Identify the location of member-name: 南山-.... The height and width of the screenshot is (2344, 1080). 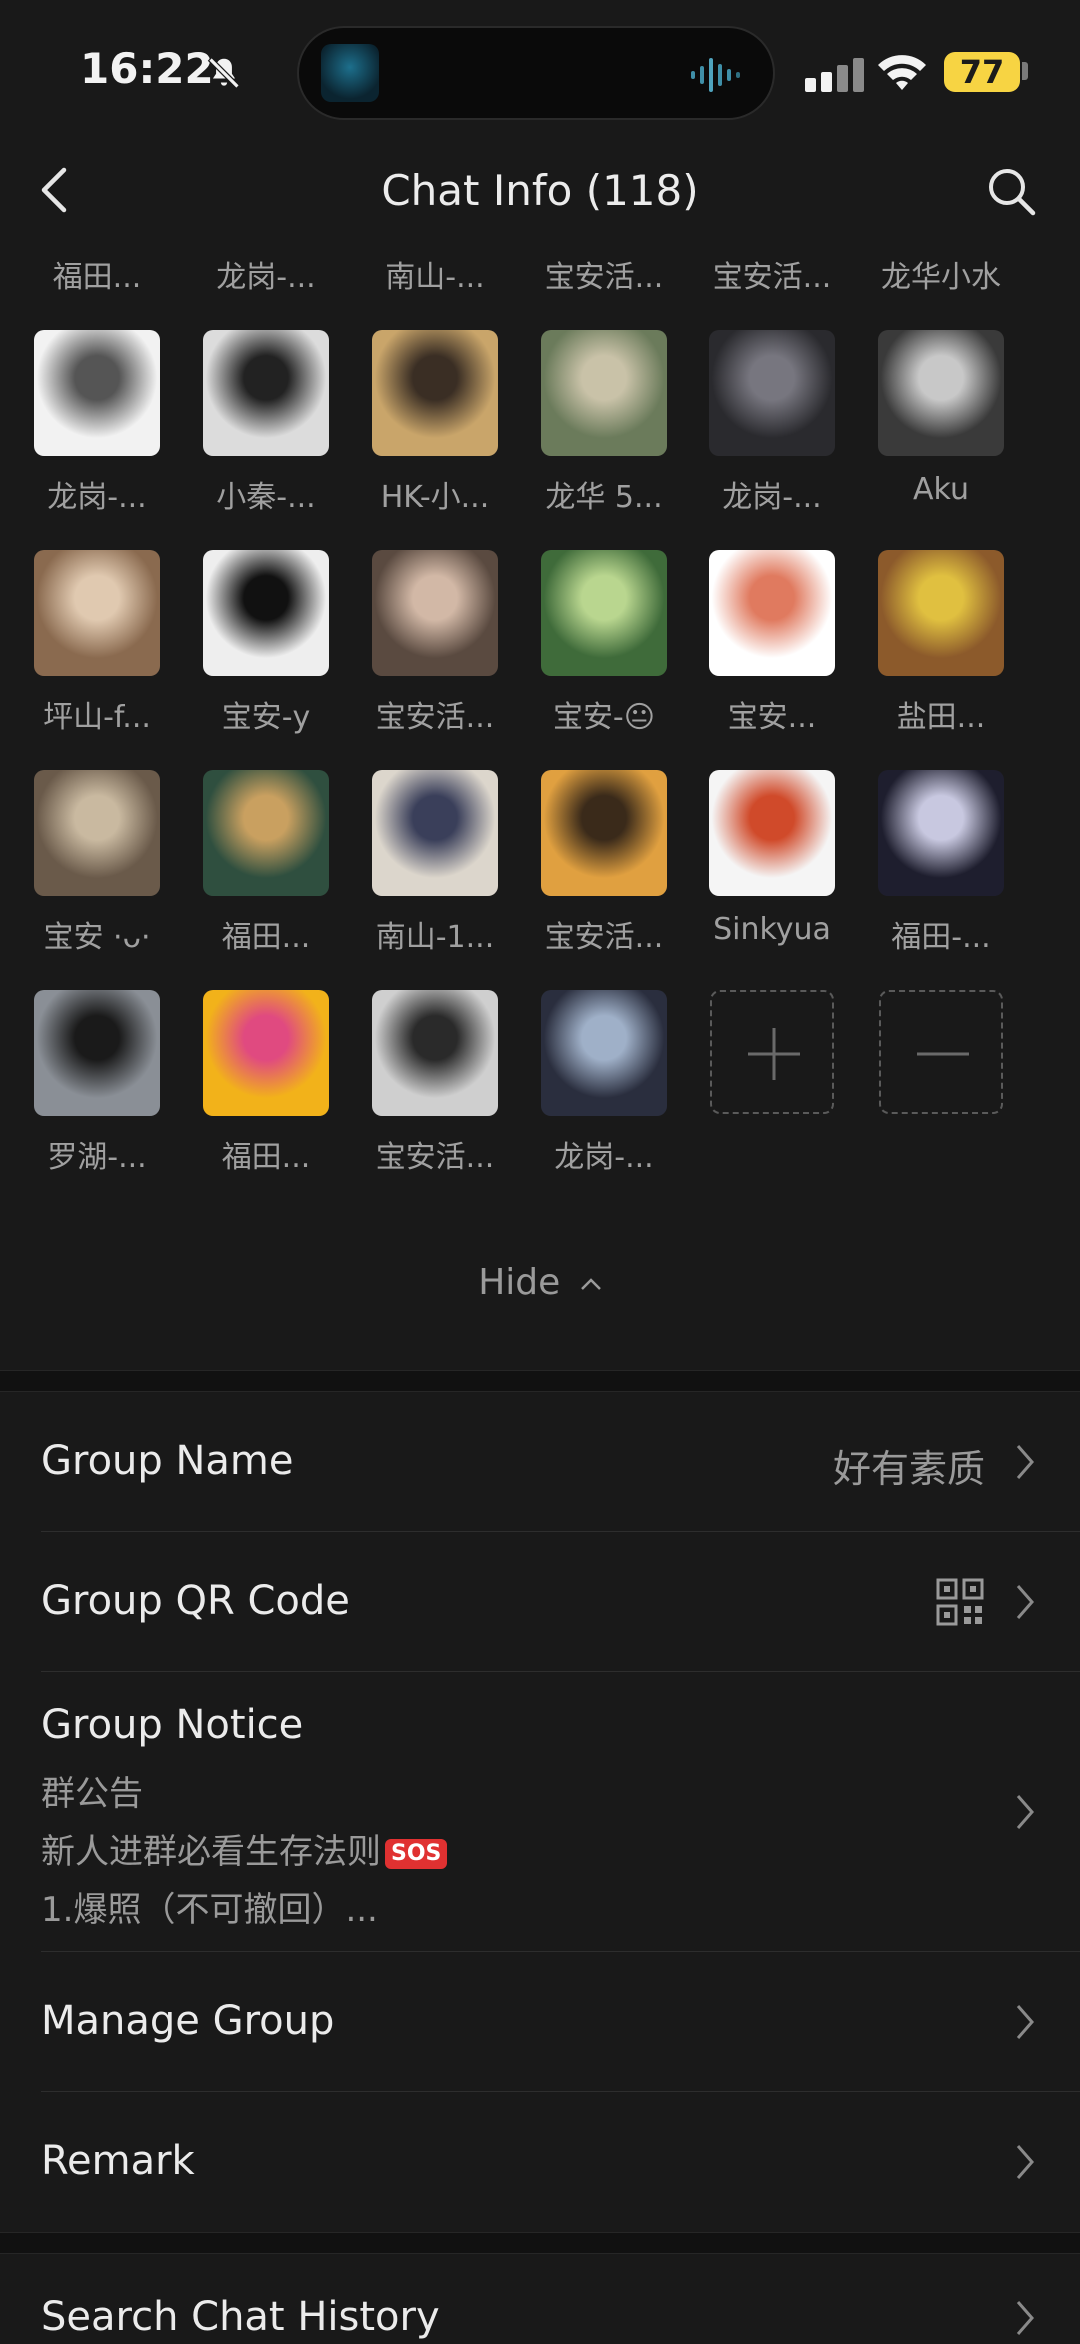
(435, 277).